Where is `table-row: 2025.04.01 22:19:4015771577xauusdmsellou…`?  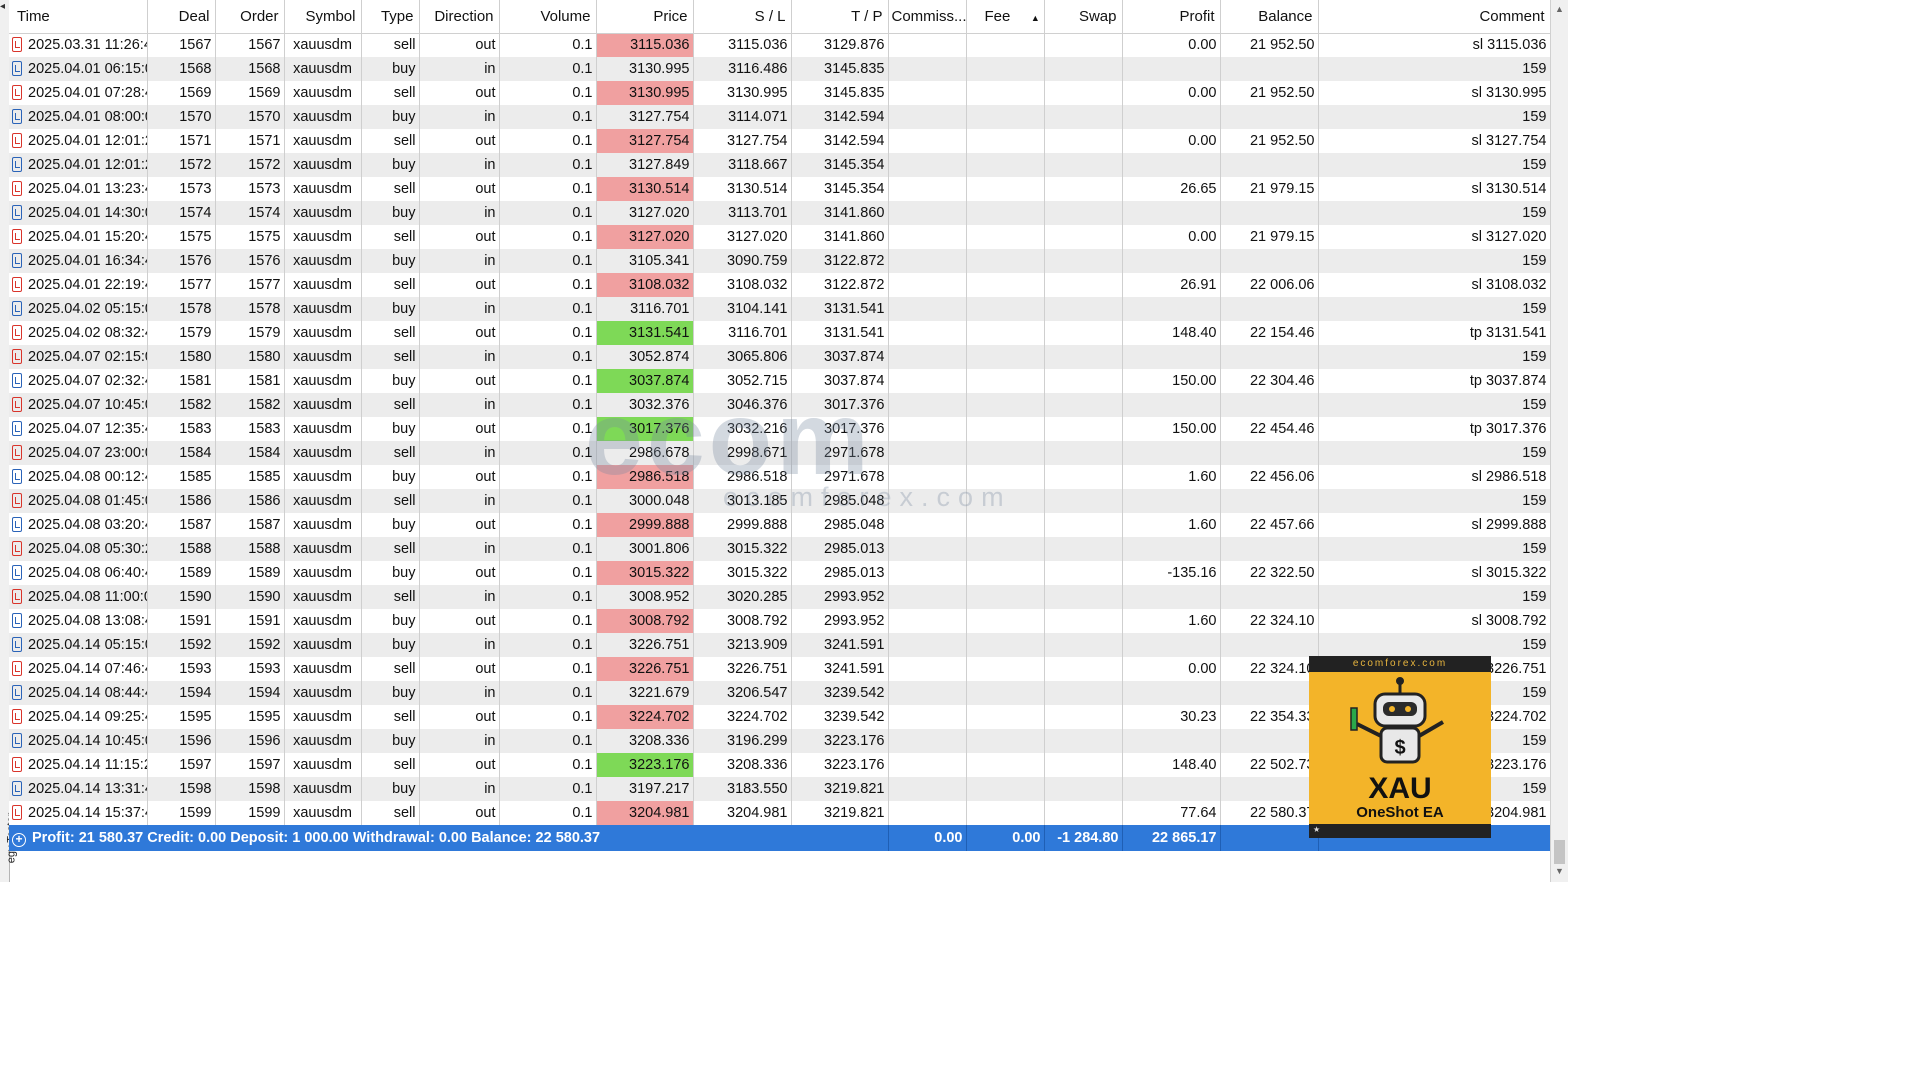 table-row: 2025.04.01 22:19:4015771577xauusdmsellou… is located at coordinates (780, 285).